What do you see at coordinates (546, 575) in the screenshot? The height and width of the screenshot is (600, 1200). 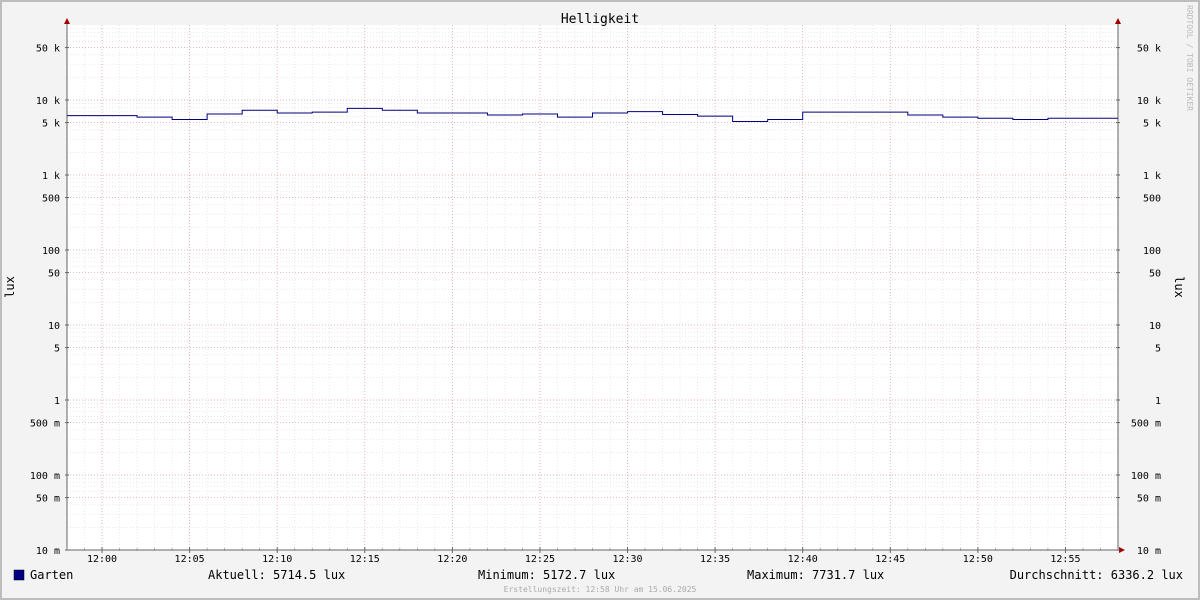 I see `legend-minimum: Minimum: 5172.7 lux` at bounding box center [546, 575].